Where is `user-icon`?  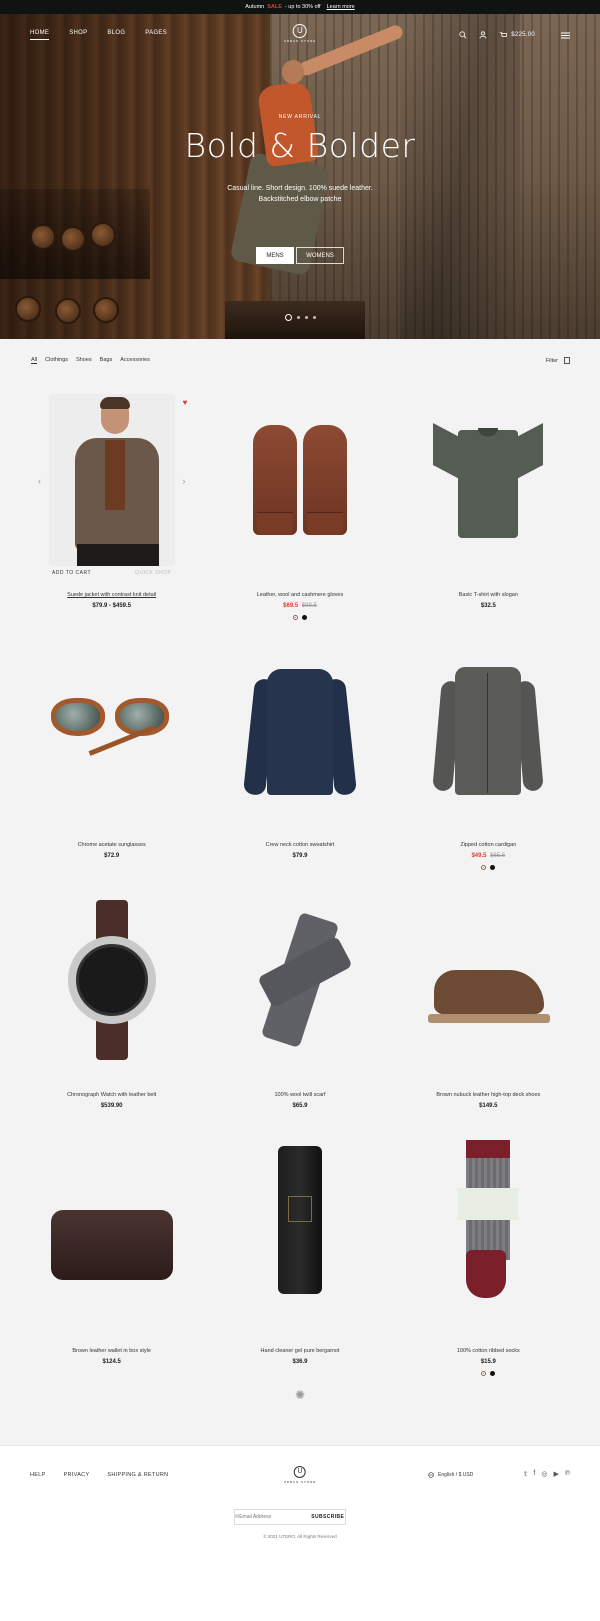
user-icon is located at coordinates (483, 35).